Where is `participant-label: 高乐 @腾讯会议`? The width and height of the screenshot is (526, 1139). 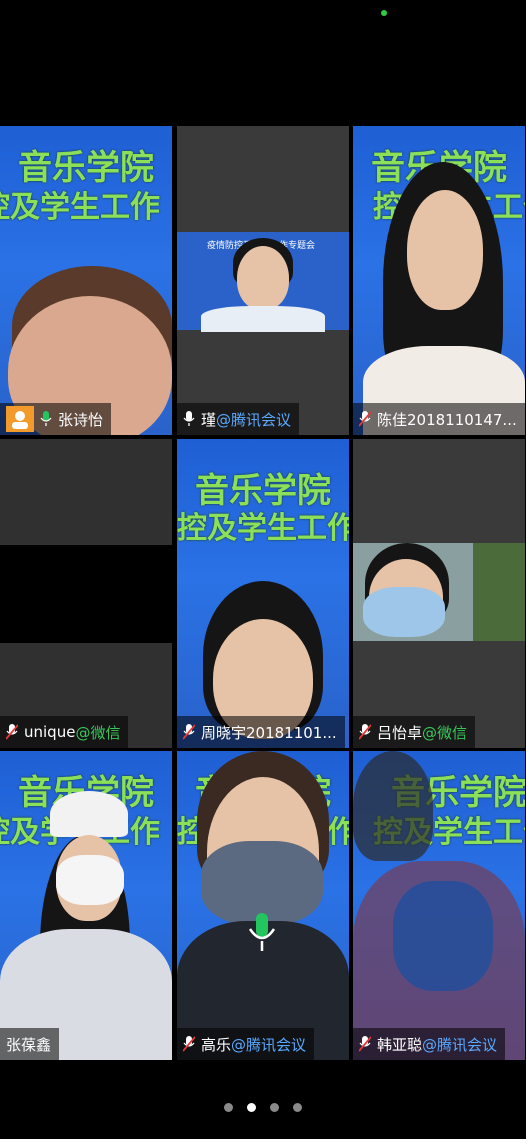
participant-label: 高乐 @腾讯会议 is located at coordinates (246, 1044).